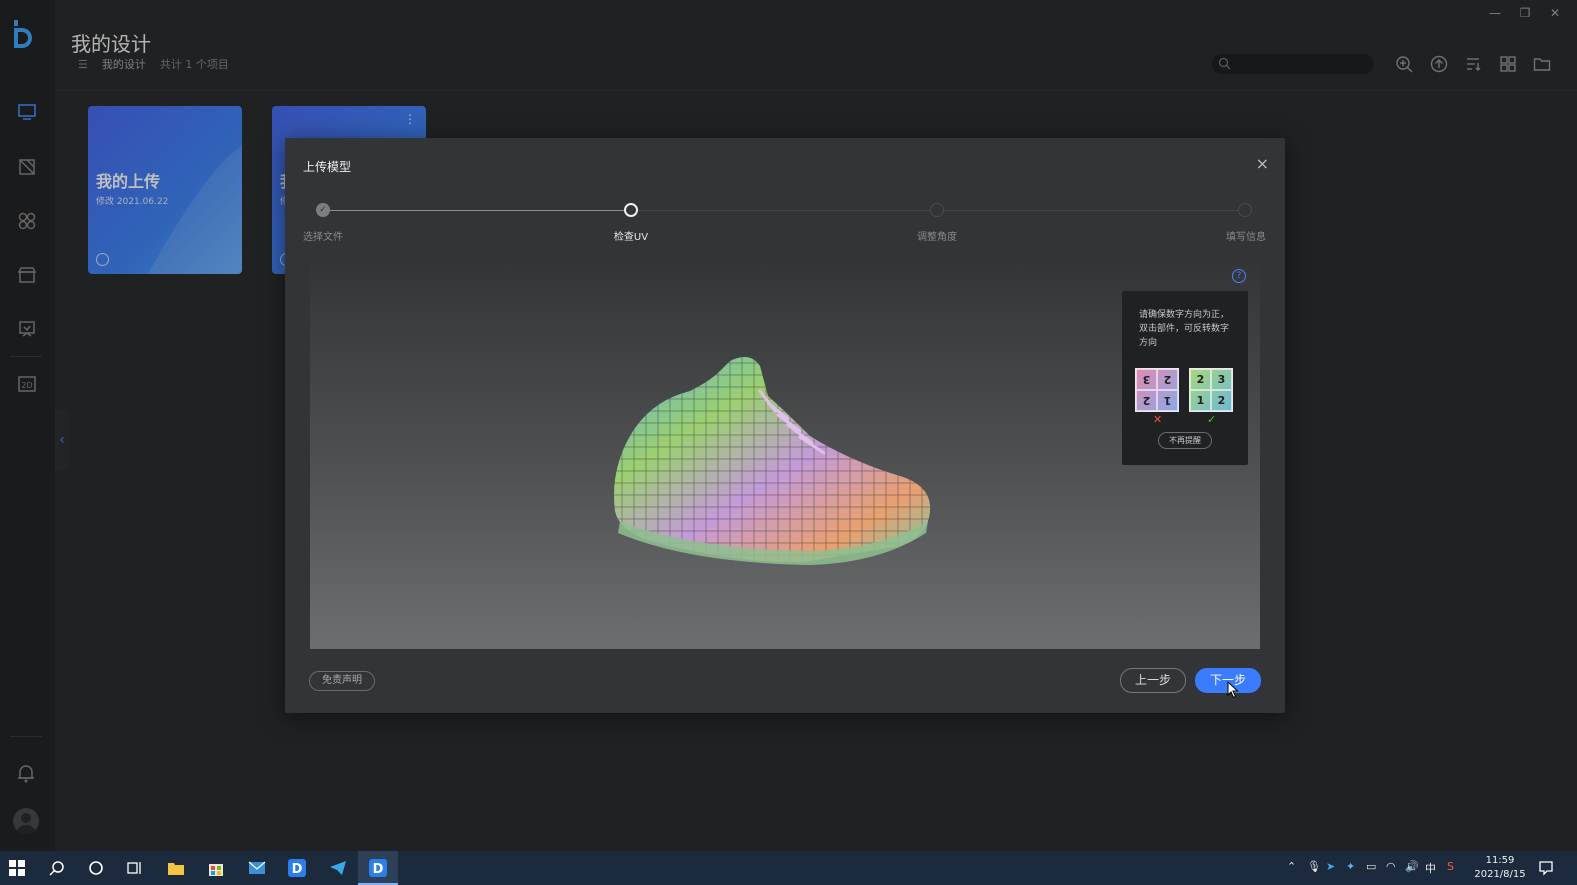 The height and width of the screenshot is (885, 1577). Describe the element at coordinates (1330, 866) in the screenshot. I see `telegram-tray-icon: ➤` at that location.